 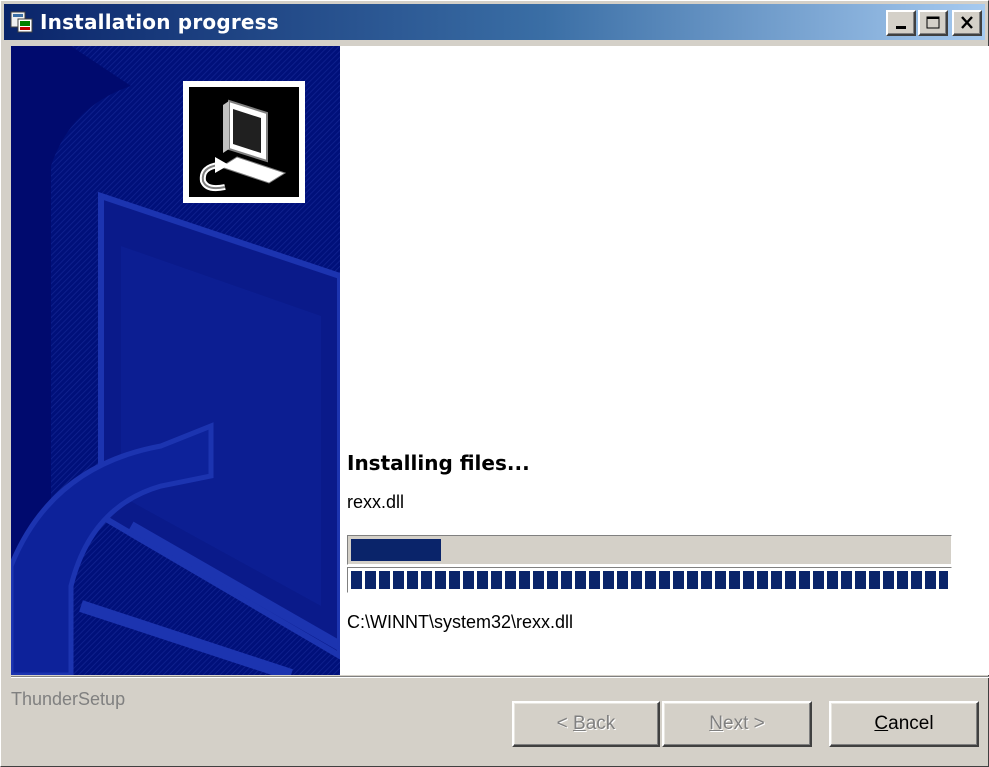 I want to click on close-icon, so click(x=967, y=22).